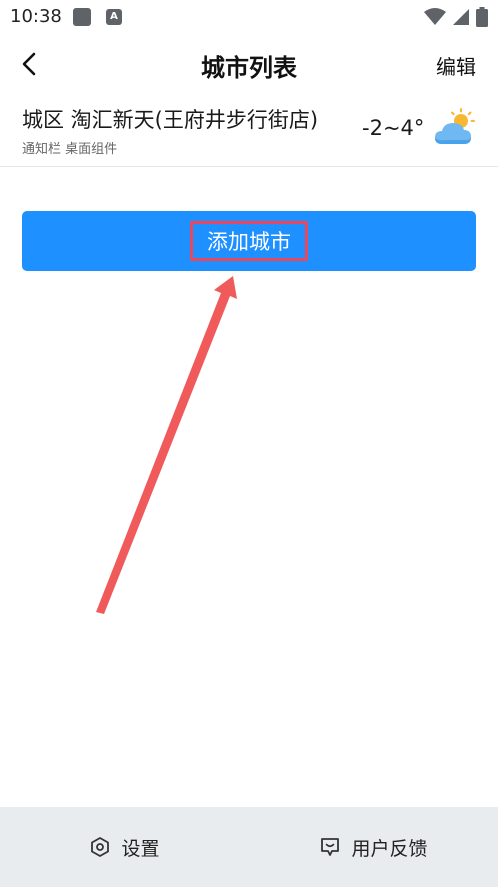  I want to click on header: 城市列表 编辑, so click(249, 65).